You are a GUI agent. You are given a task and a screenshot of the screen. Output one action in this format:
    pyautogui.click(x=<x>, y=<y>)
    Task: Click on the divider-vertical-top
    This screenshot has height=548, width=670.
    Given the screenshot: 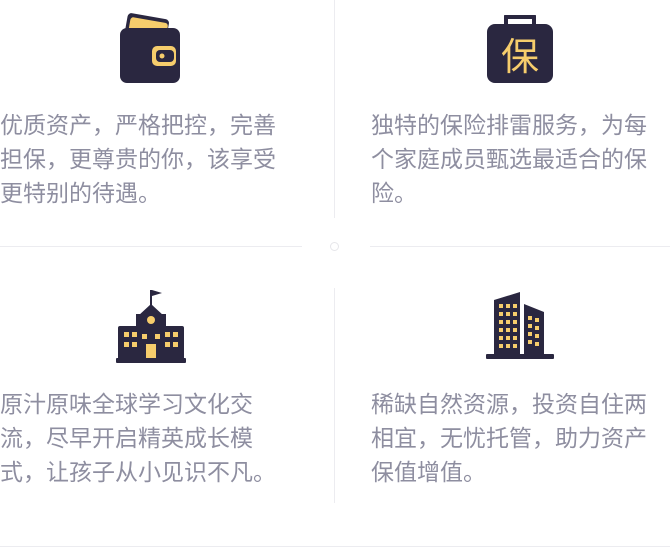 What is the action you would take?
    pyautogui.click(x=334, y=109)
    